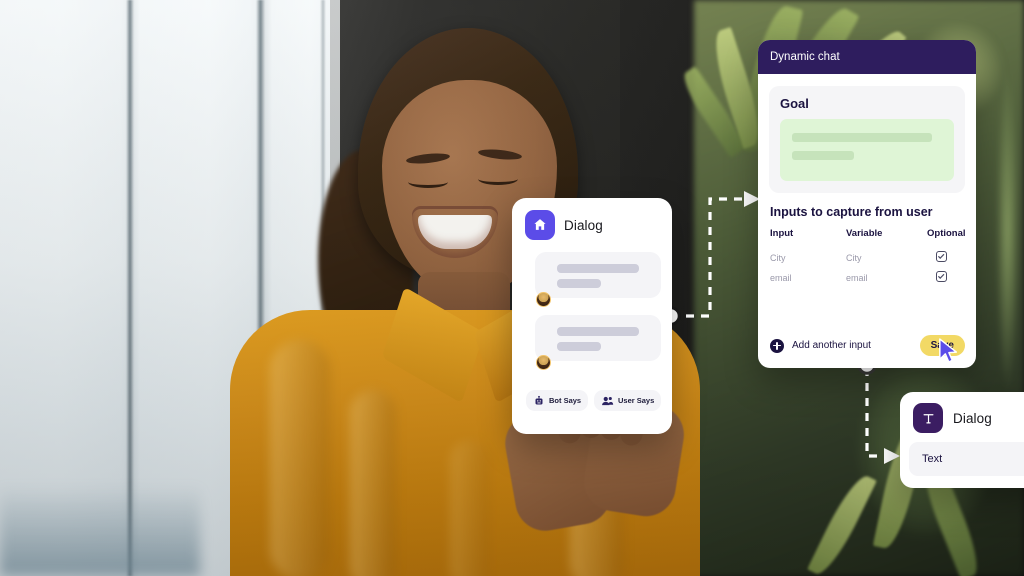 This screenshot has width=1024, height=576. What do you see at coordinates (867, 57) in the screenshot?
I see `dynamic-chat-header: Dynamic chat` at bounding box center [867, 57].